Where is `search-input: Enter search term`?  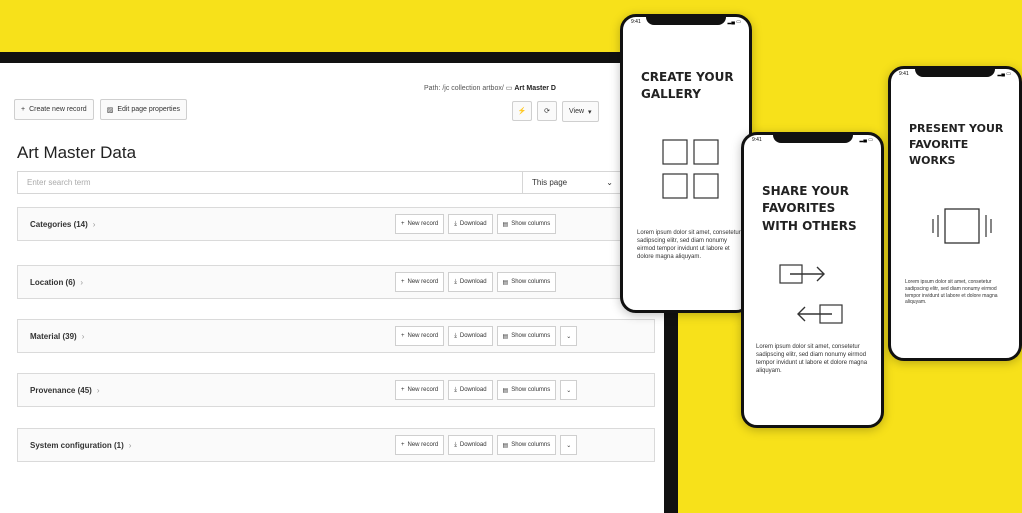
search-input: Enter search term is located at coordinates (270, 182).